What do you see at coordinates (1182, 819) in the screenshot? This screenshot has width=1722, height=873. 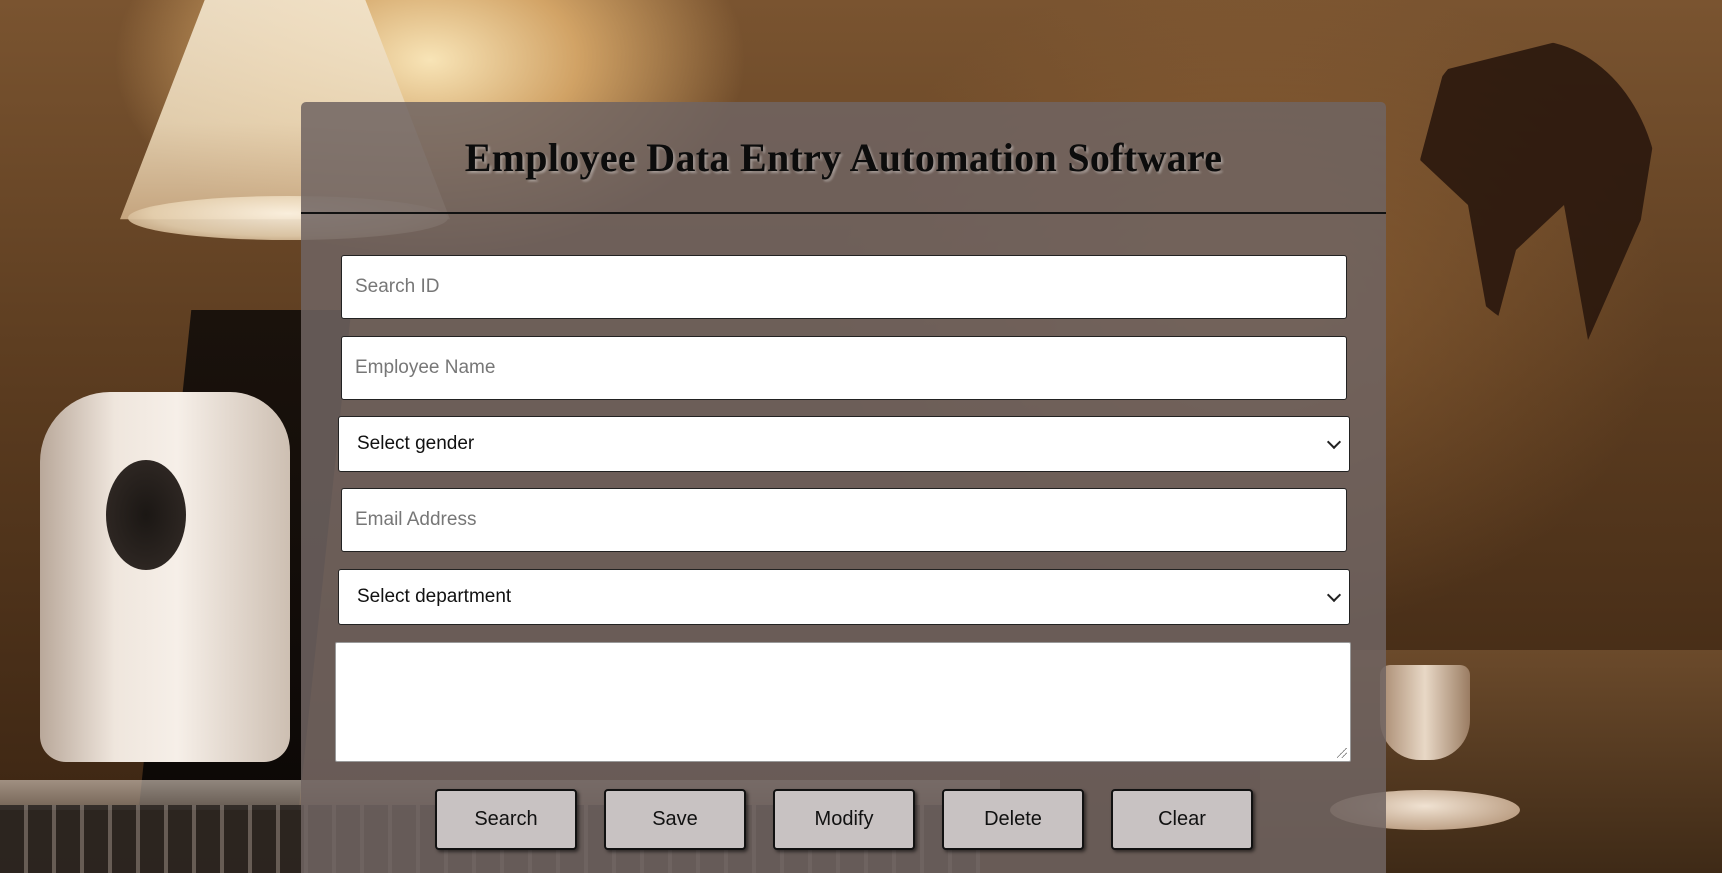 I see `clear-button: Clear` at bounding box center [1182, 819].